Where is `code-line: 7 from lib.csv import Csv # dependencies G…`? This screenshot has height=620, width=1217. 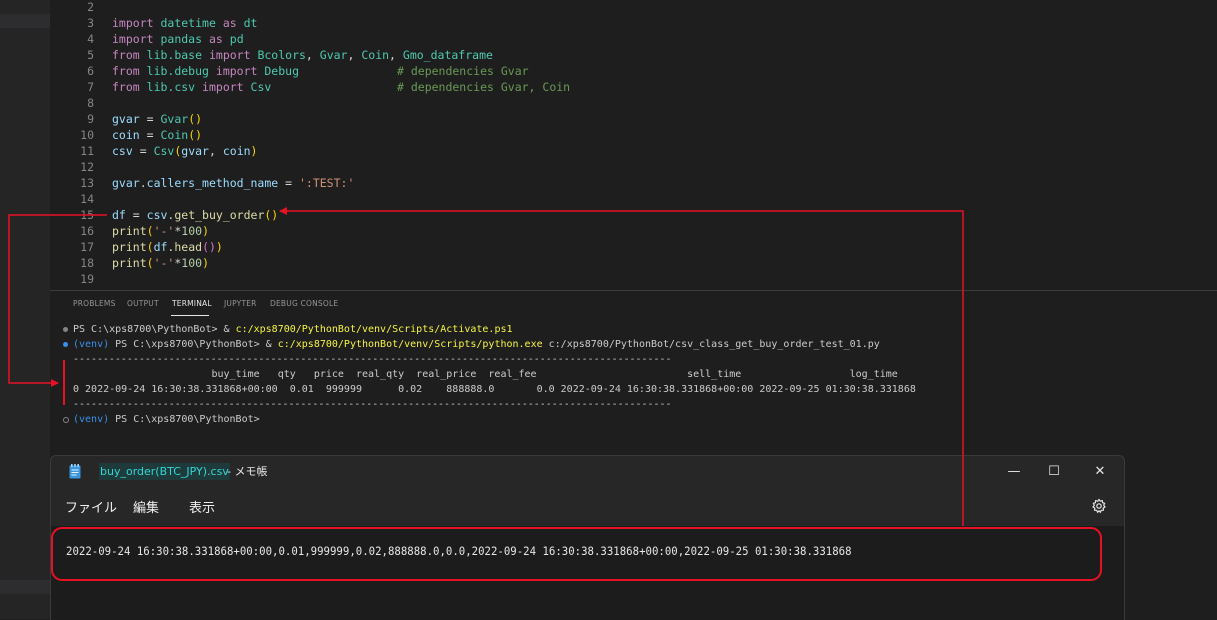
code-line: 7 from lib.csv import Csv # dependencies G… is located at coordinates (329, 87).